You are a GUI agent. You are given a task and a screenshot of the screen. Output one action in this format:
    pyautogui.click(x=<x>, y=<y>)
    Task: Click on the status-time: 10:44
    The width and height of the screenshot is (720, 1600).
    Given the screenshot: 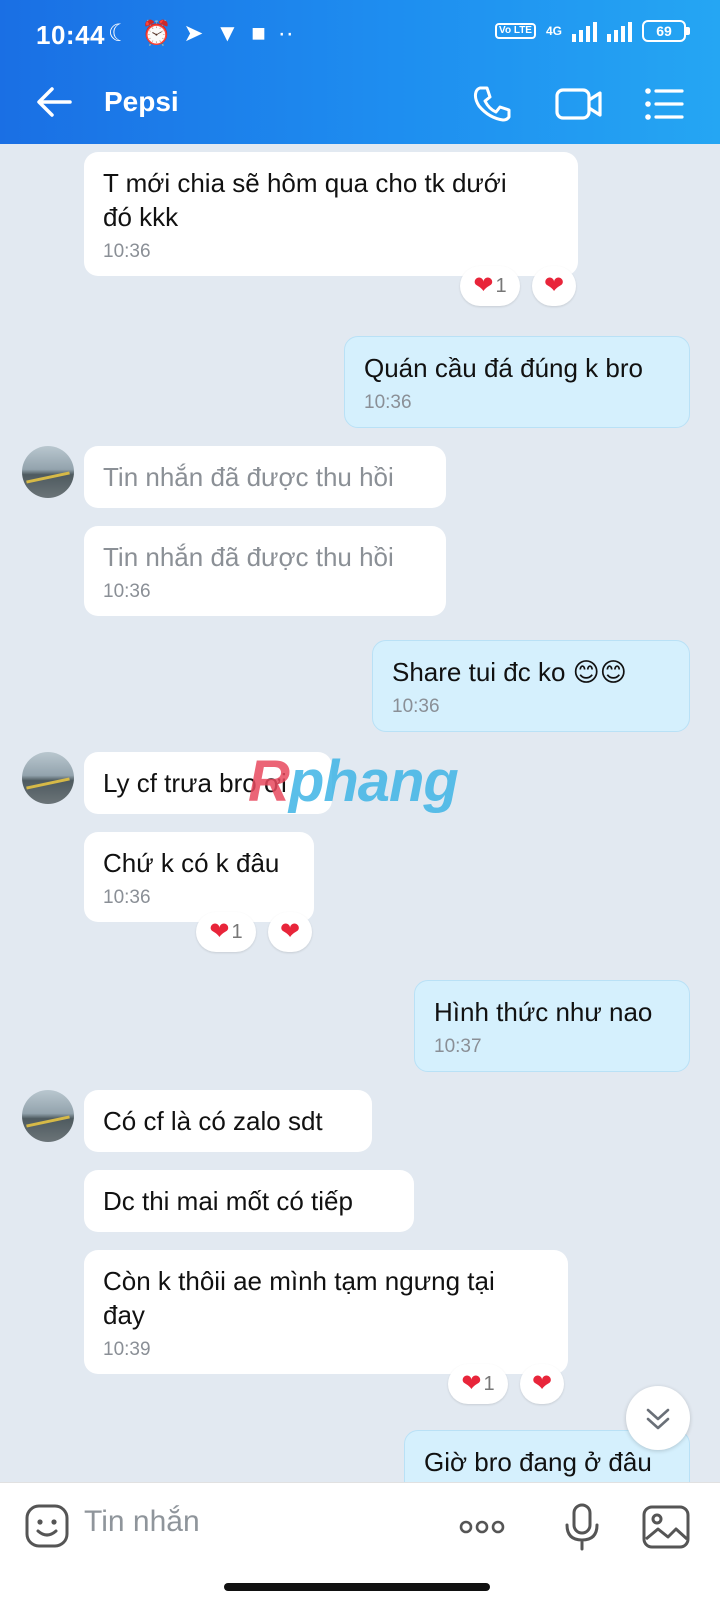 What is the action you would take?
    pyautogui.click(x=70, y=35)
    